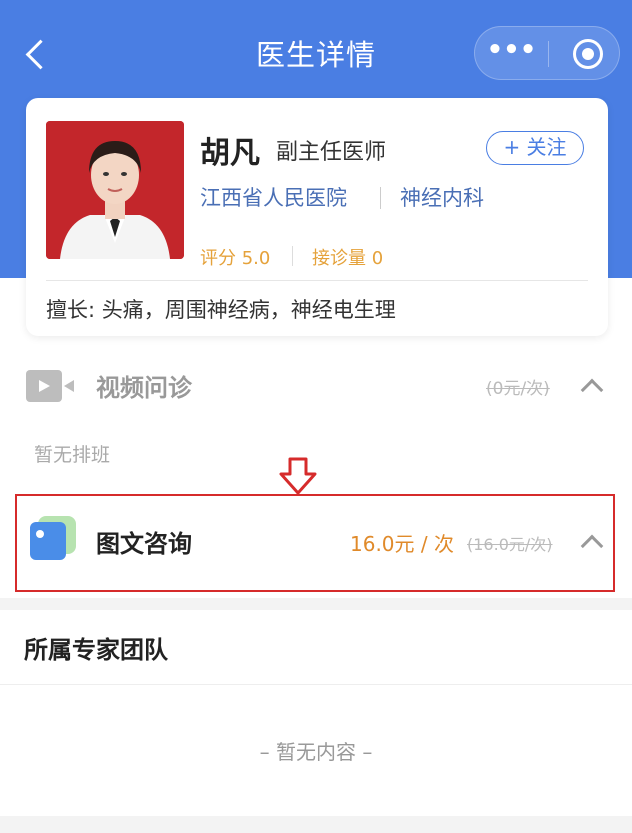 Image resolution: width=632 pixels, height=833 pixels. I want to click on section-divider, so click(316, 684).